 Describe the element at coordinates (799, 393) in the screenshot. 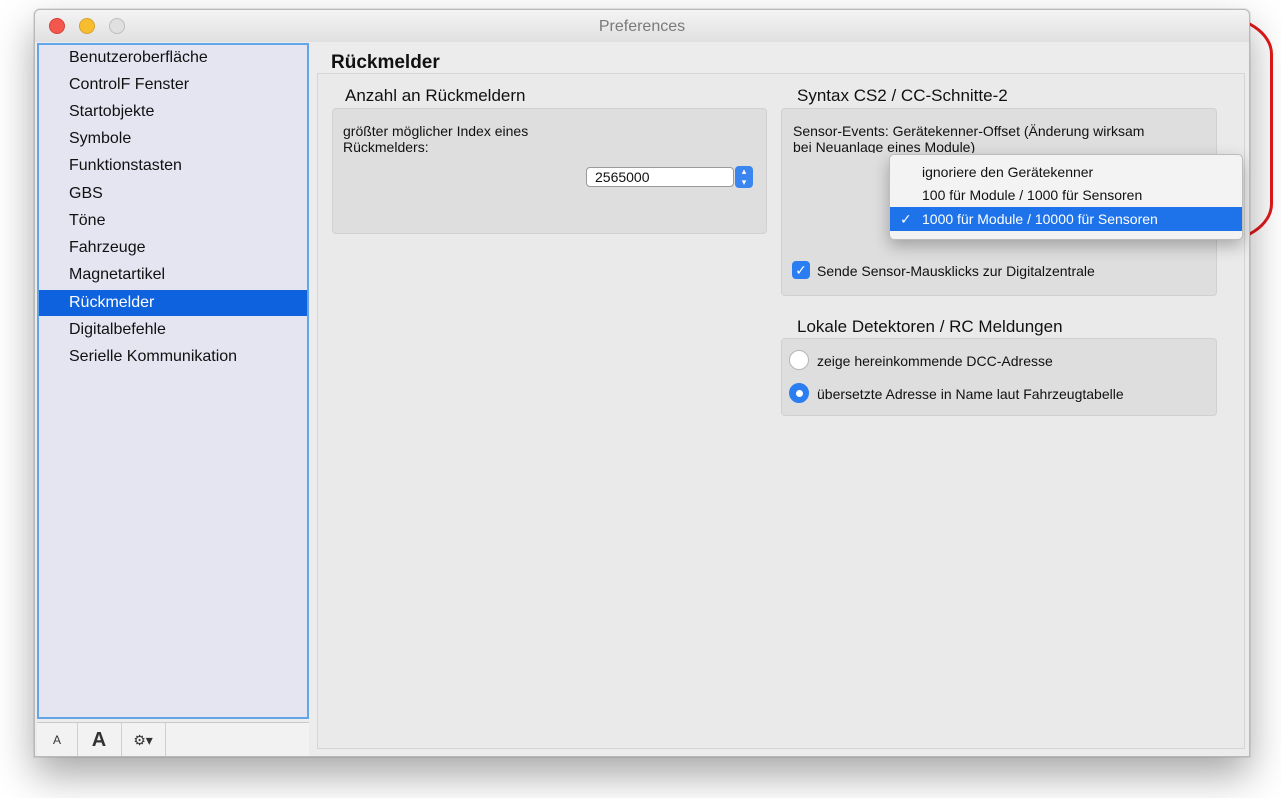

I see `radio-translated-address` at that location.